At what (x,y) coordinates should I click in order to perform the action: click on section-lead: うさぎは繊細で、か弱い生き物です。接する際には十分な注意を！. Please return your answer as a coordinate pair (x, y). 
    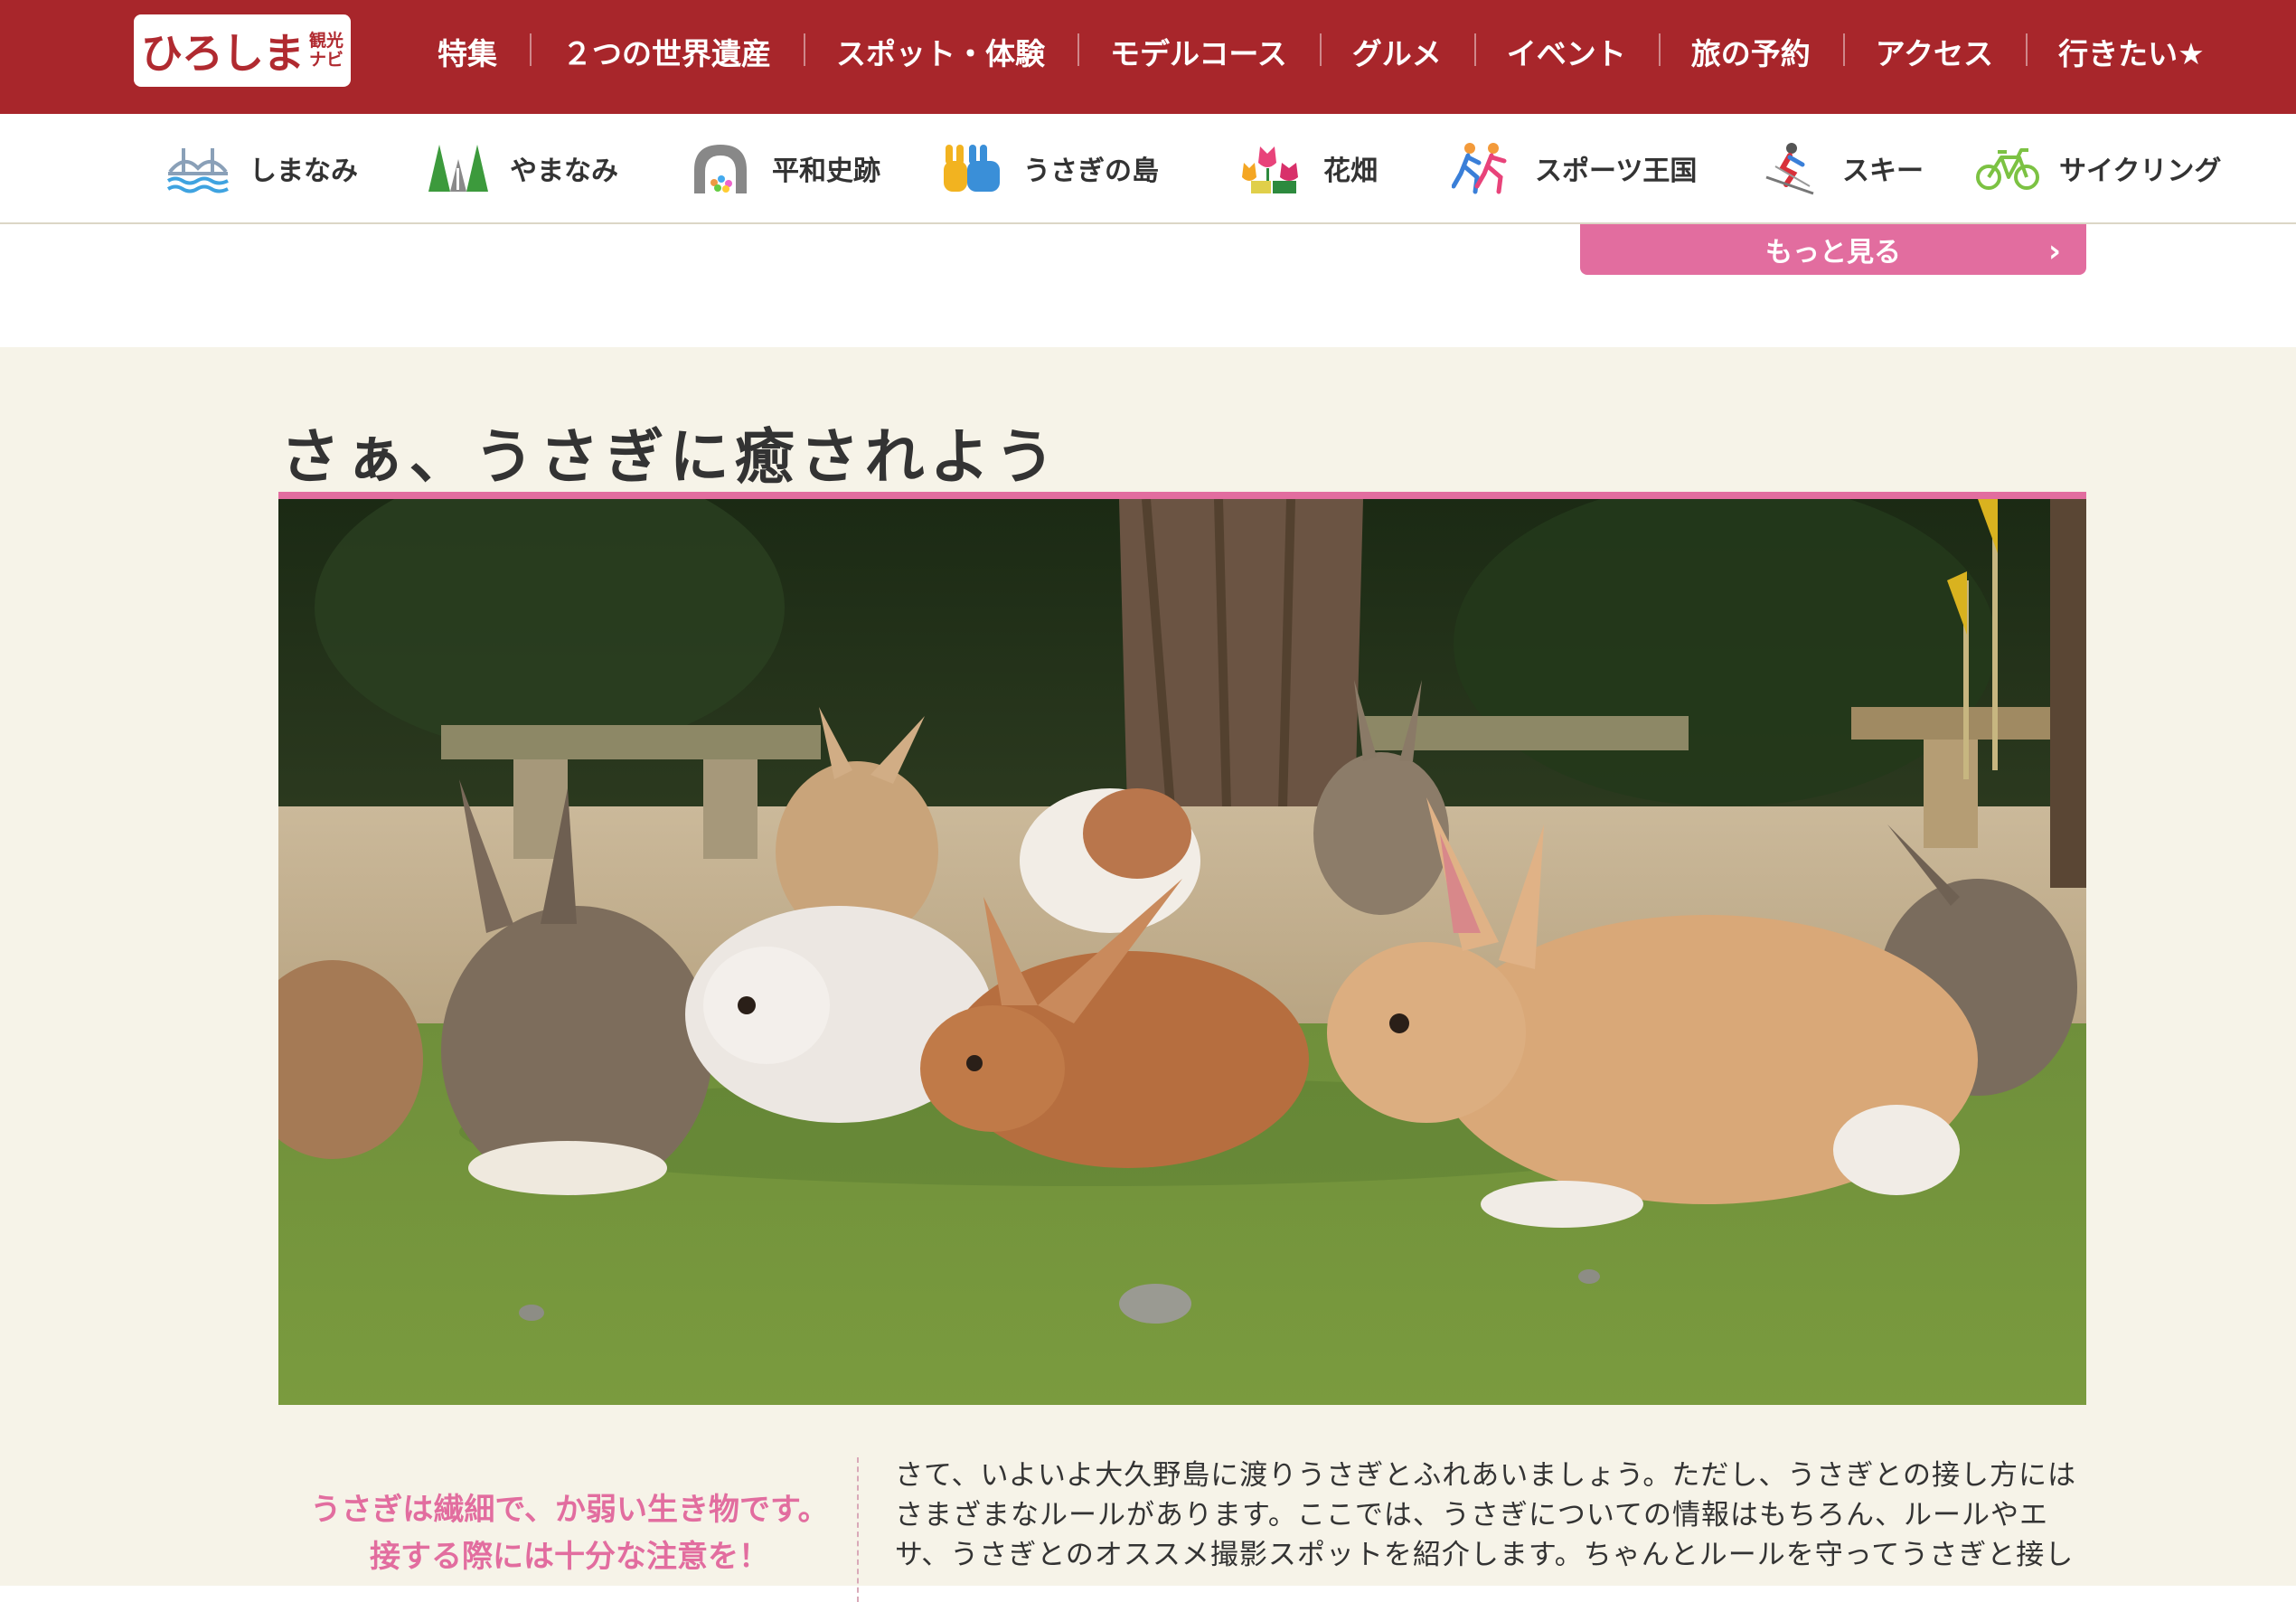
    Looking at the image, I should click on (569, 1533).